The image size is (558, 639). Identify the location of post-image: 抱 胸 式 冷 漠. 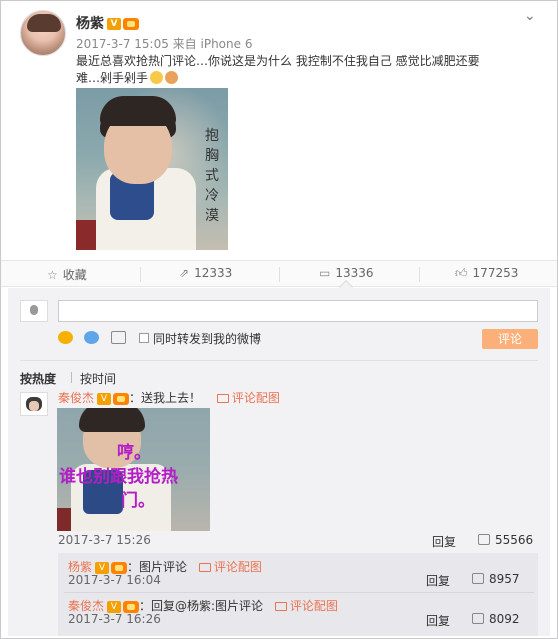
(152, 169).